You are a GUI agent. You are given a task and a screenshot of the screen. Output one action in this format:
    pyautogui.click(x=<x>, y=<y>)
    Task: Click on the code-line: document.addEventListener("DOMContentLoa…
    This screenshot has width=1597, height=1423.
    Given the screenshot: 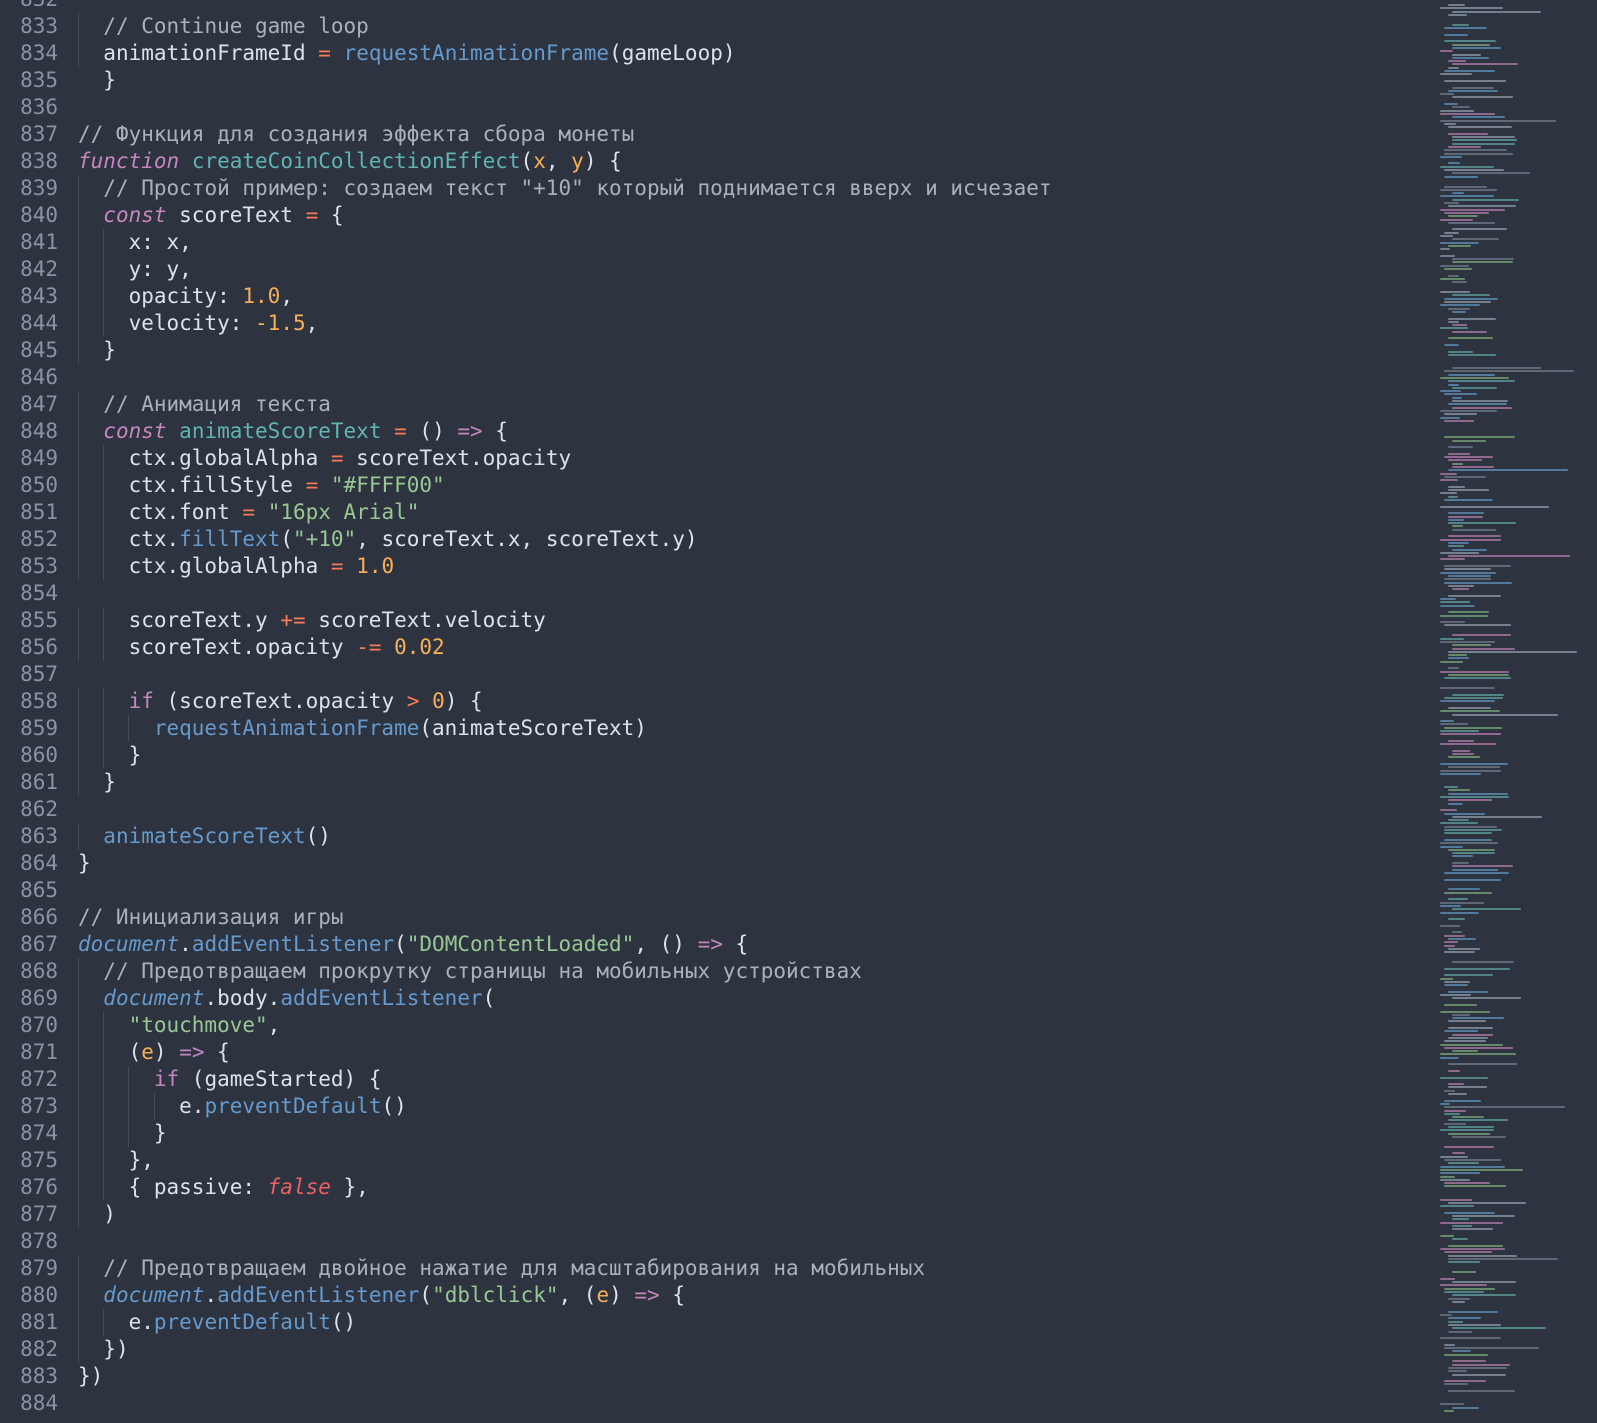 What is the action you would take?
    pyautogui.click(x=738, y=944)
    